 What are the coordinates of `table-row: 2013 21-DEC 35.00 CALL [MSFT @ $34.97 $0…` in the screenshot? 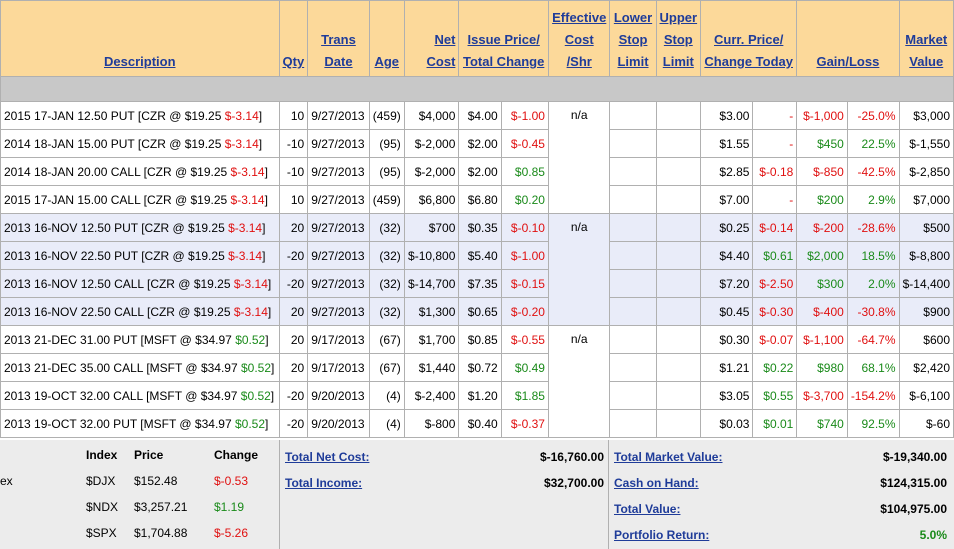 It's located at (477, 367).